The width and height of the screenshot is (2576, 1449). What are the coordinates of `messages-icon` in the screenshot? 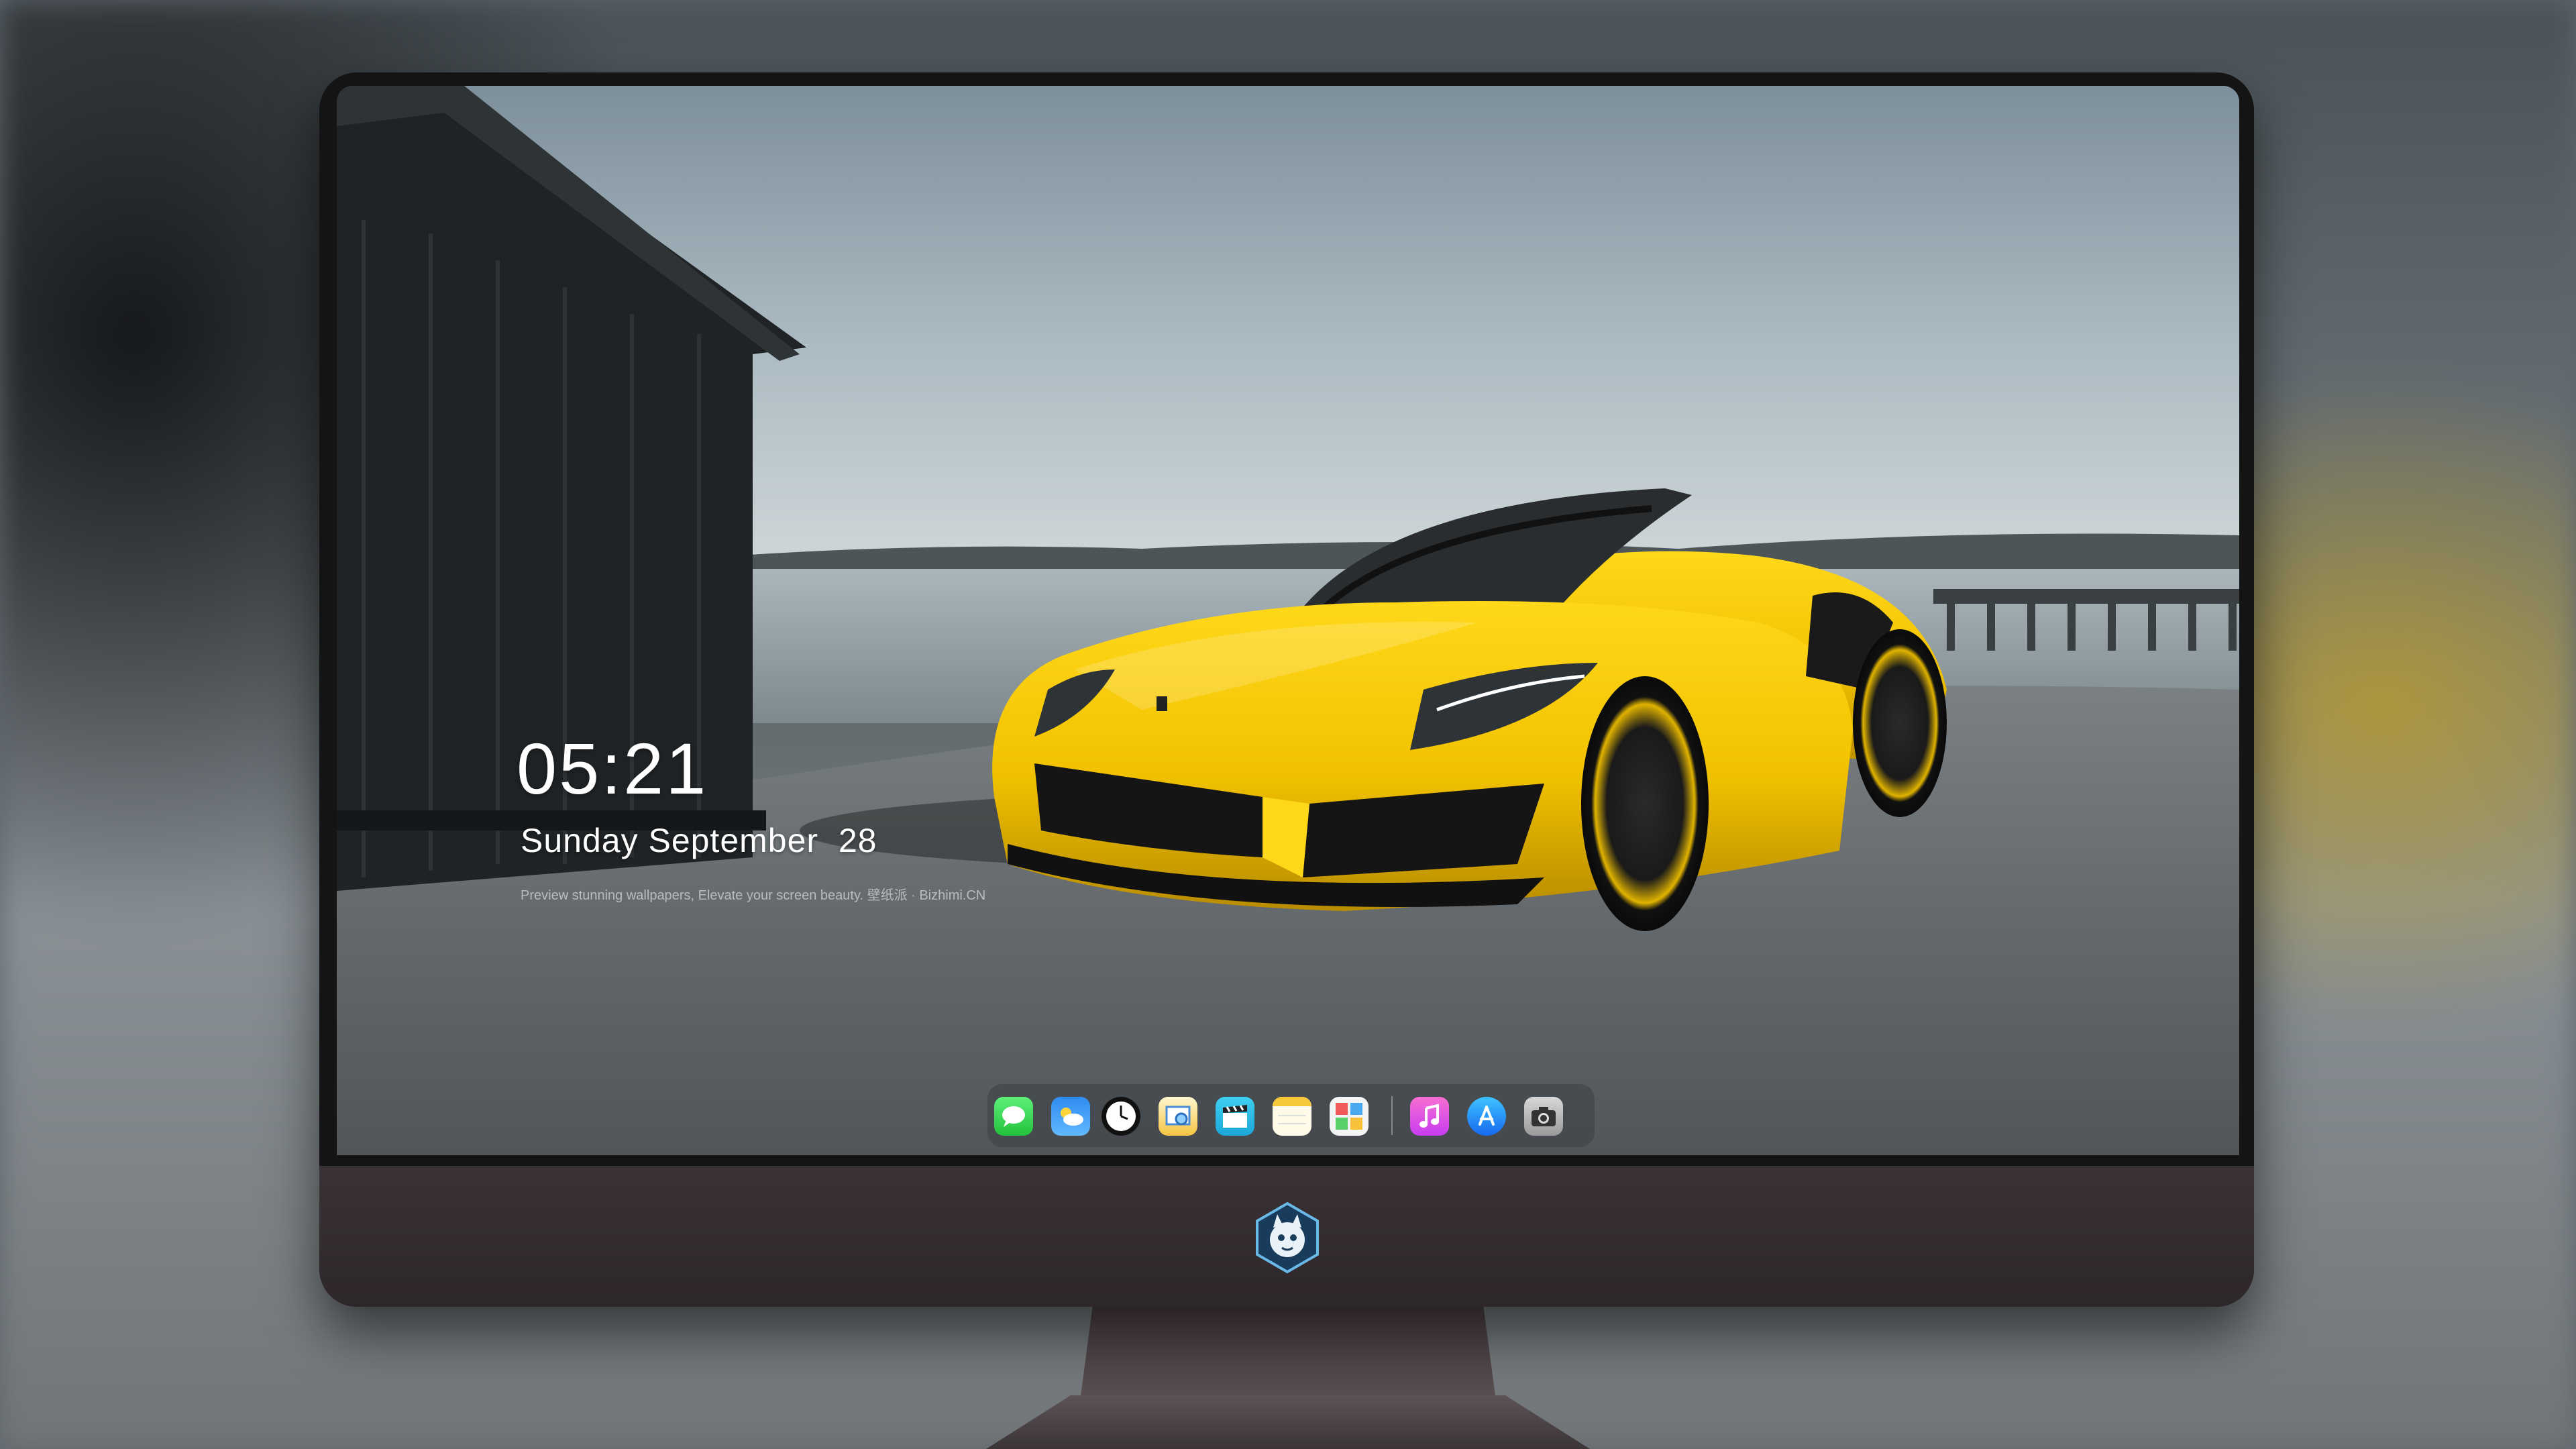 It's located at (1013, 1116).